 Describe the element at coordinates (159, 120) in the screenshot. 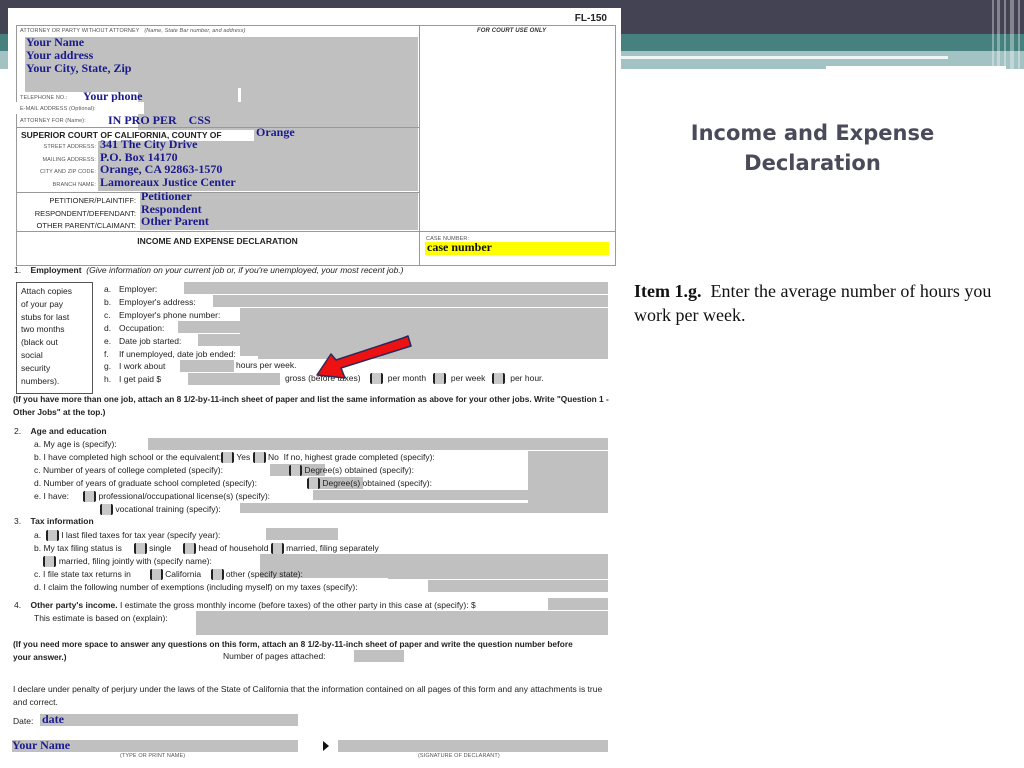

I see `attorney-for-value: IN PRO PER CSS` at that location.